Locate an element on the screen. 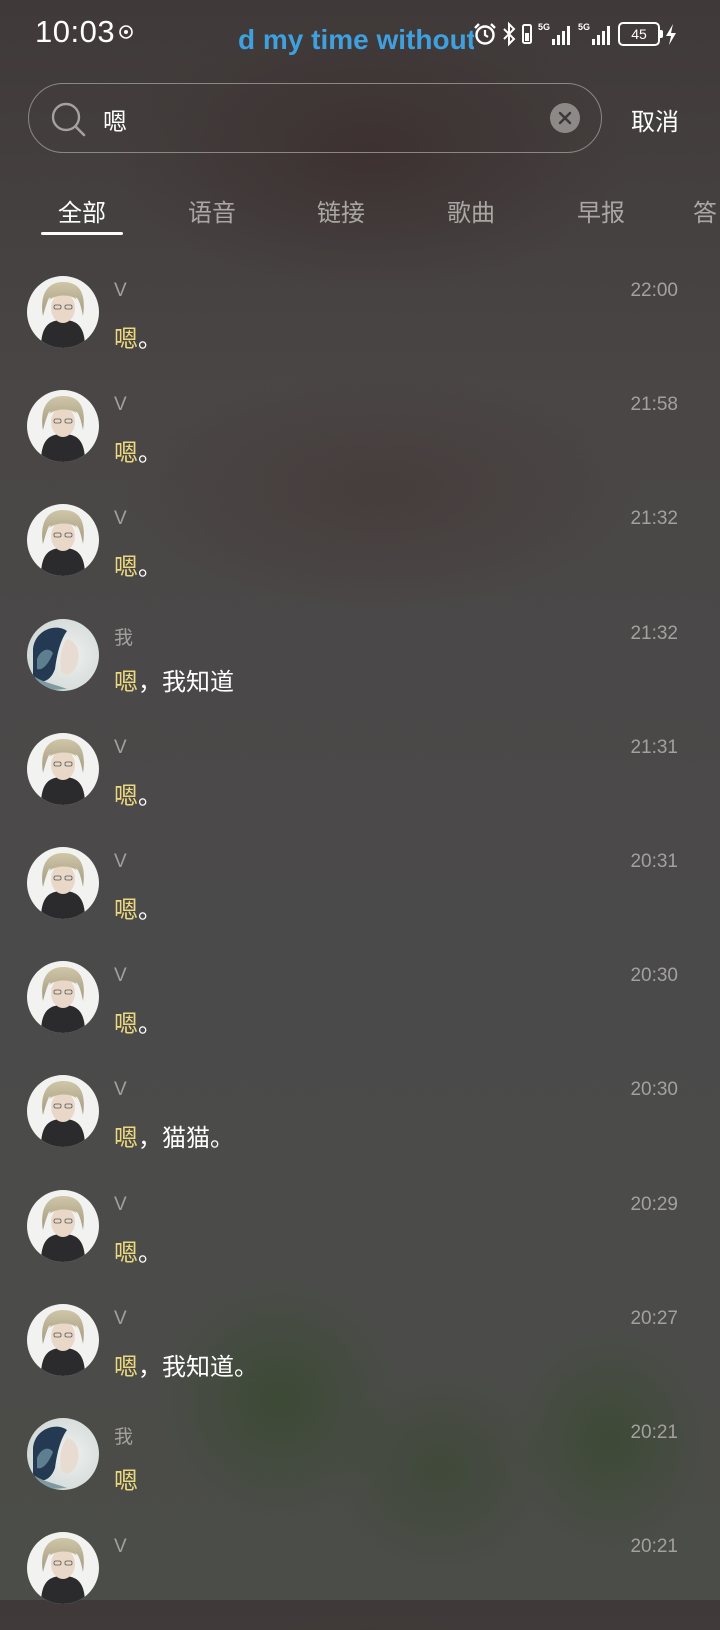 The width and height of the screenshot is (720, 1630). search-result-item: V 20:31 嗯。 is located at coordinates (360, 888).